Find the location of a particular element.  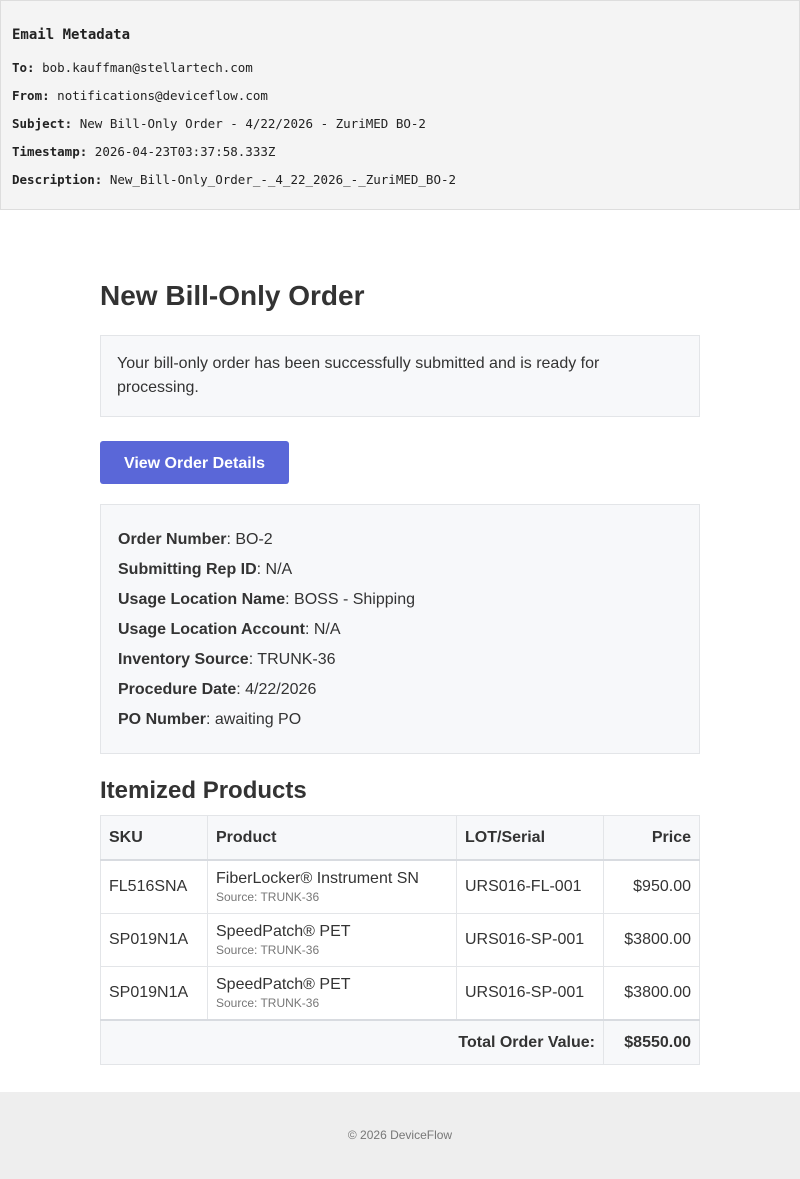

metadata-from: From: notifications@deviceflow.com is located at coordinates (140, 95).